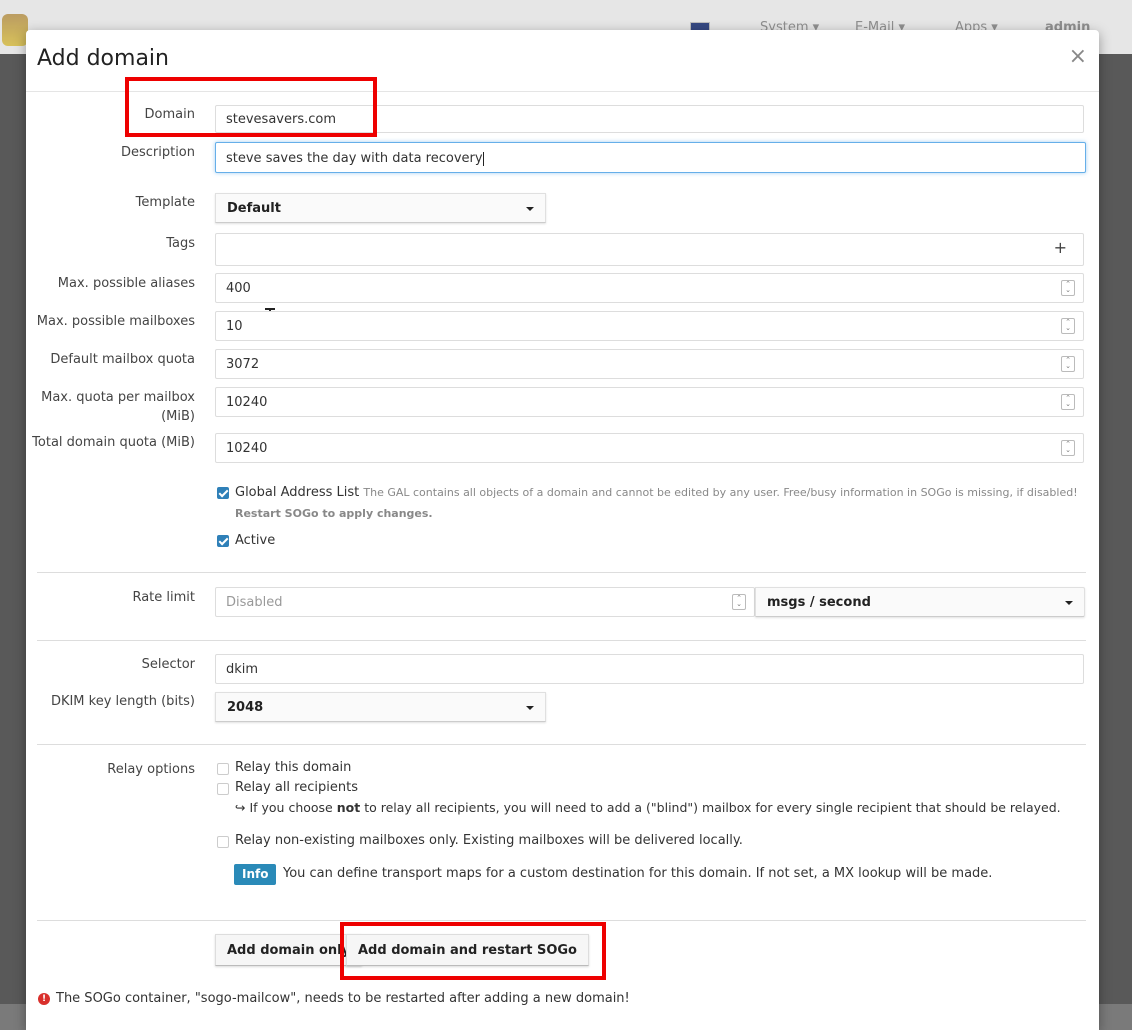  I want to click on dkim-length-label: DKIM key length (bits), so click(122, 701).